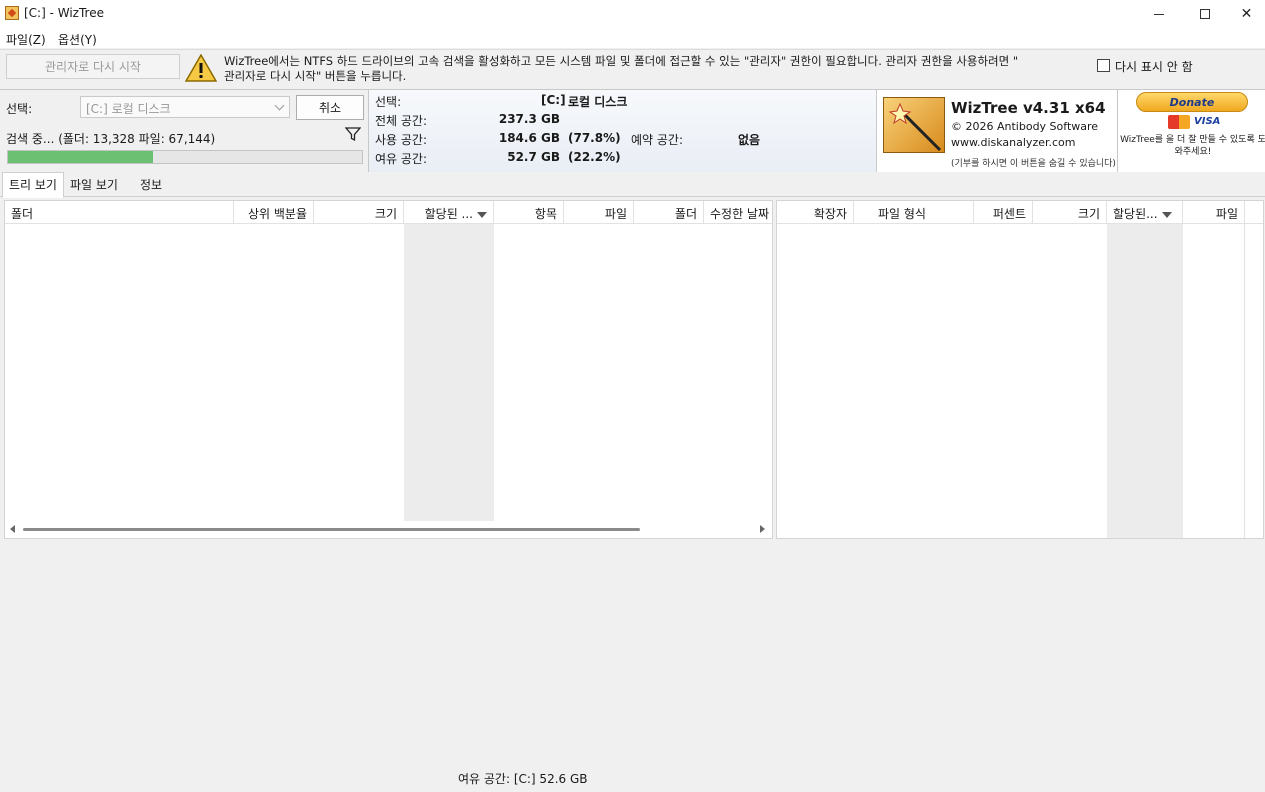 This screenshot has width=1265, height=792. I want to click on scan-progress-fill, so click(81, 157).